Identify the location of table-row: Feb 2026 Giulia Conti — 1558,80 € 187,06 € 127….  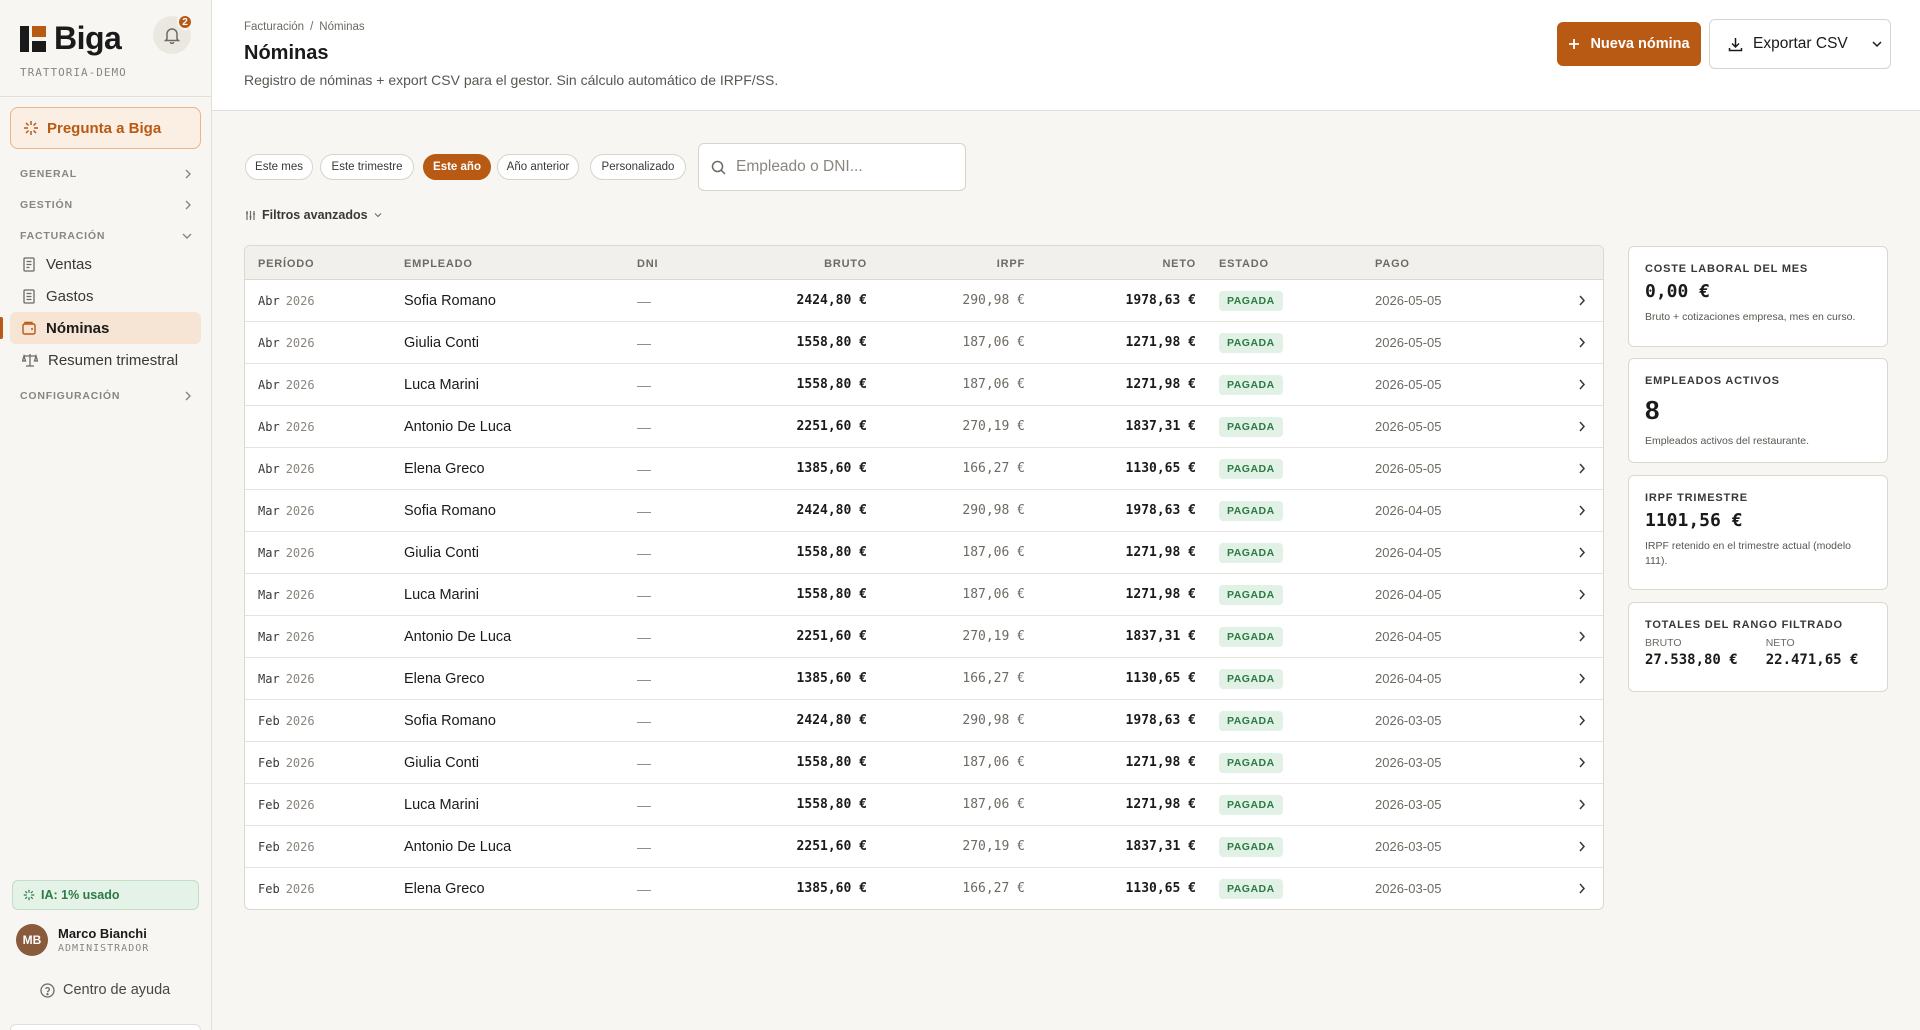
(924, 763).